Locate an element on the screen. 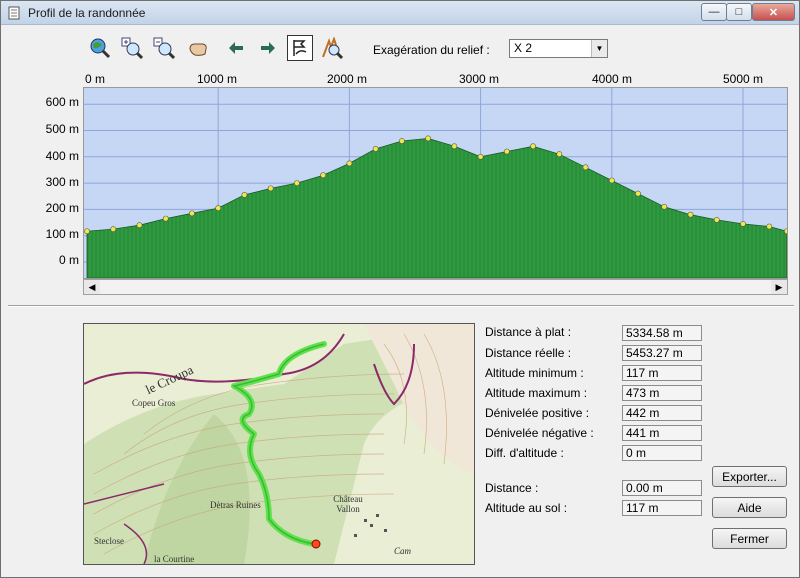  title-bar: Profil de la randonnée — □ ✕ is located at coordinates (400, 13).